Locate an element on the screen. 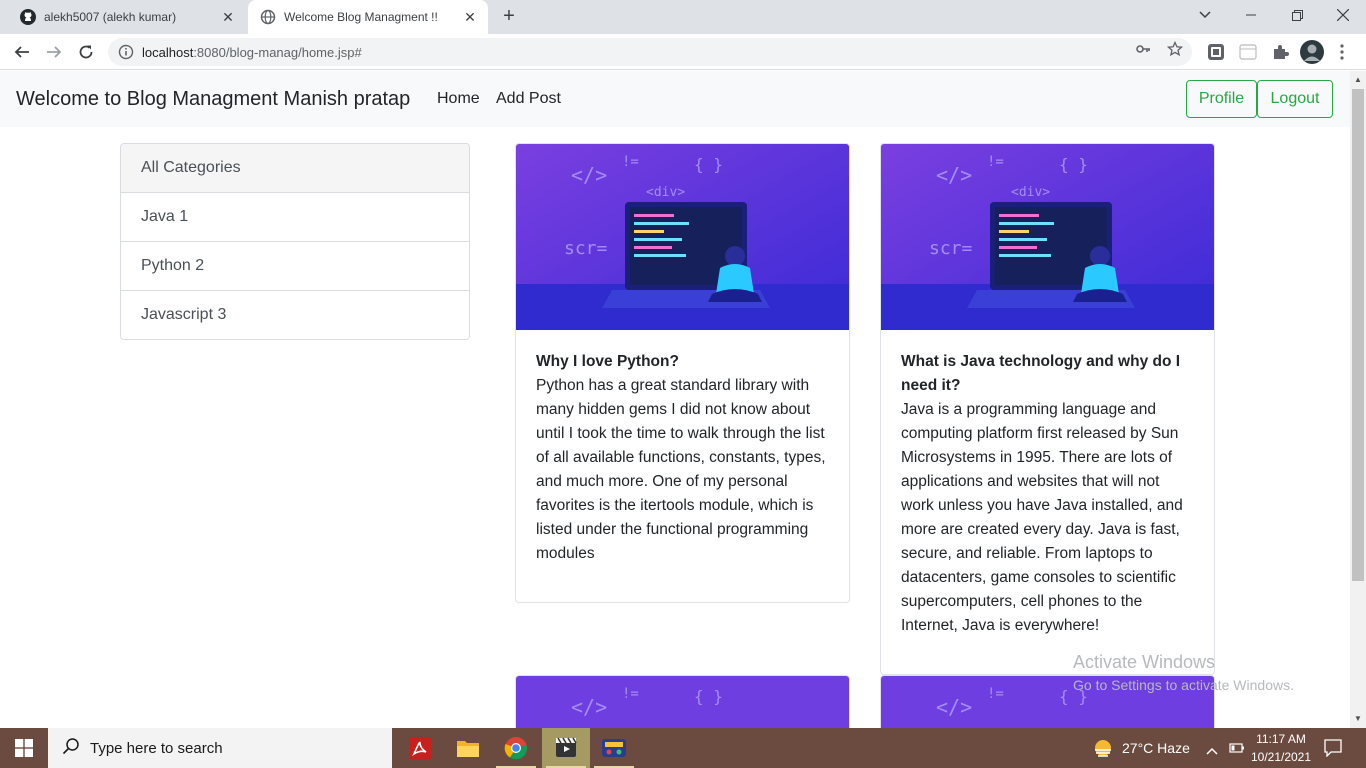  info-icon is located at coordinates (126, 52).